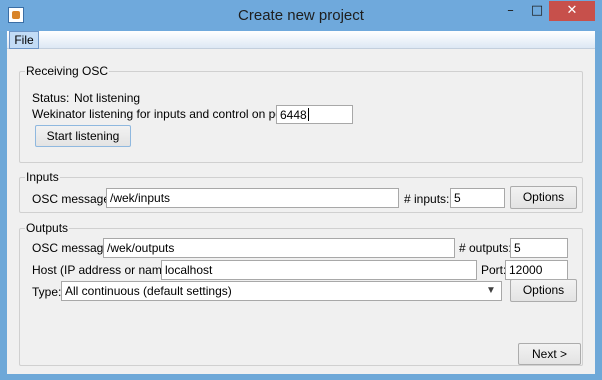  I want to click on chevron-down-icon: ▼, so click(491, 291).